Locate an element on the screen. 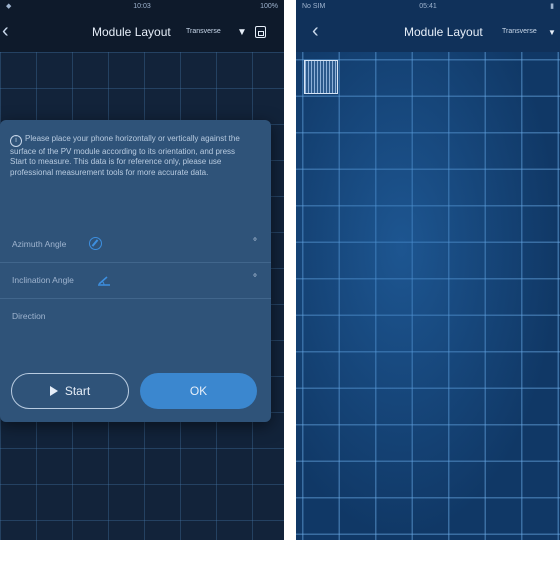 This screenshot has height=567, width=560. play-icon is located at coordinates (53, 391).